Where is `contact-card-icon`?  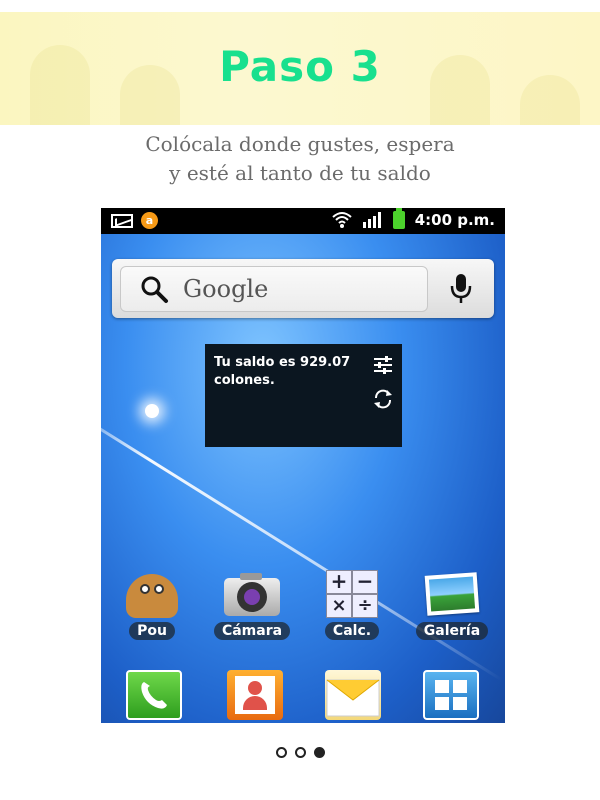 contact-card-icon is located at coordinates (255, 695).